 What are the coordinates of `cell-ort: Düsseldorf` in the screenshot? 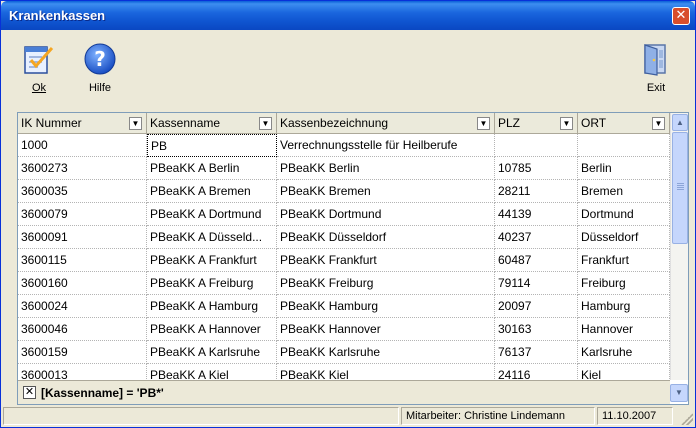 It's located at (624, 237).